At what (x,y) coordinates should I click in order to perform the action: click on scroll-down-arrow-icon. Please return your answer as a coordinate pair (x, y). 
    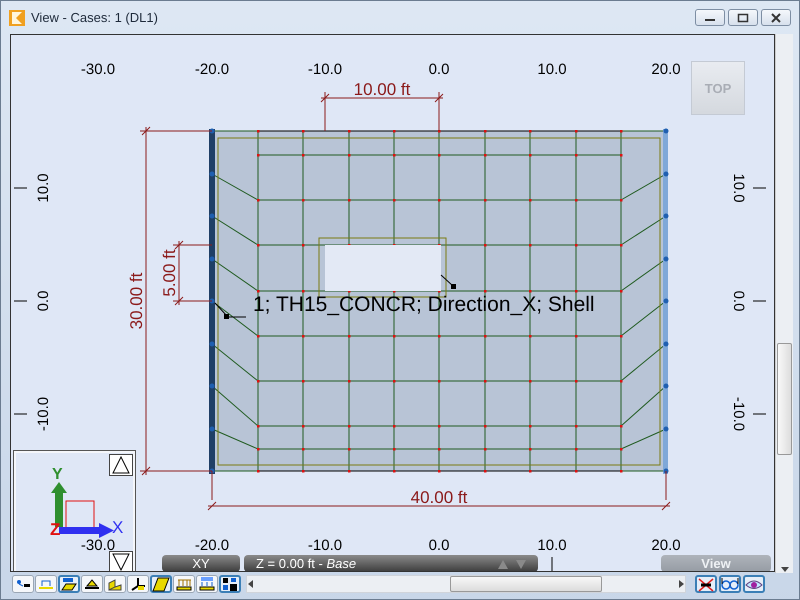
    Looking at the image, I should click on (784, 570).